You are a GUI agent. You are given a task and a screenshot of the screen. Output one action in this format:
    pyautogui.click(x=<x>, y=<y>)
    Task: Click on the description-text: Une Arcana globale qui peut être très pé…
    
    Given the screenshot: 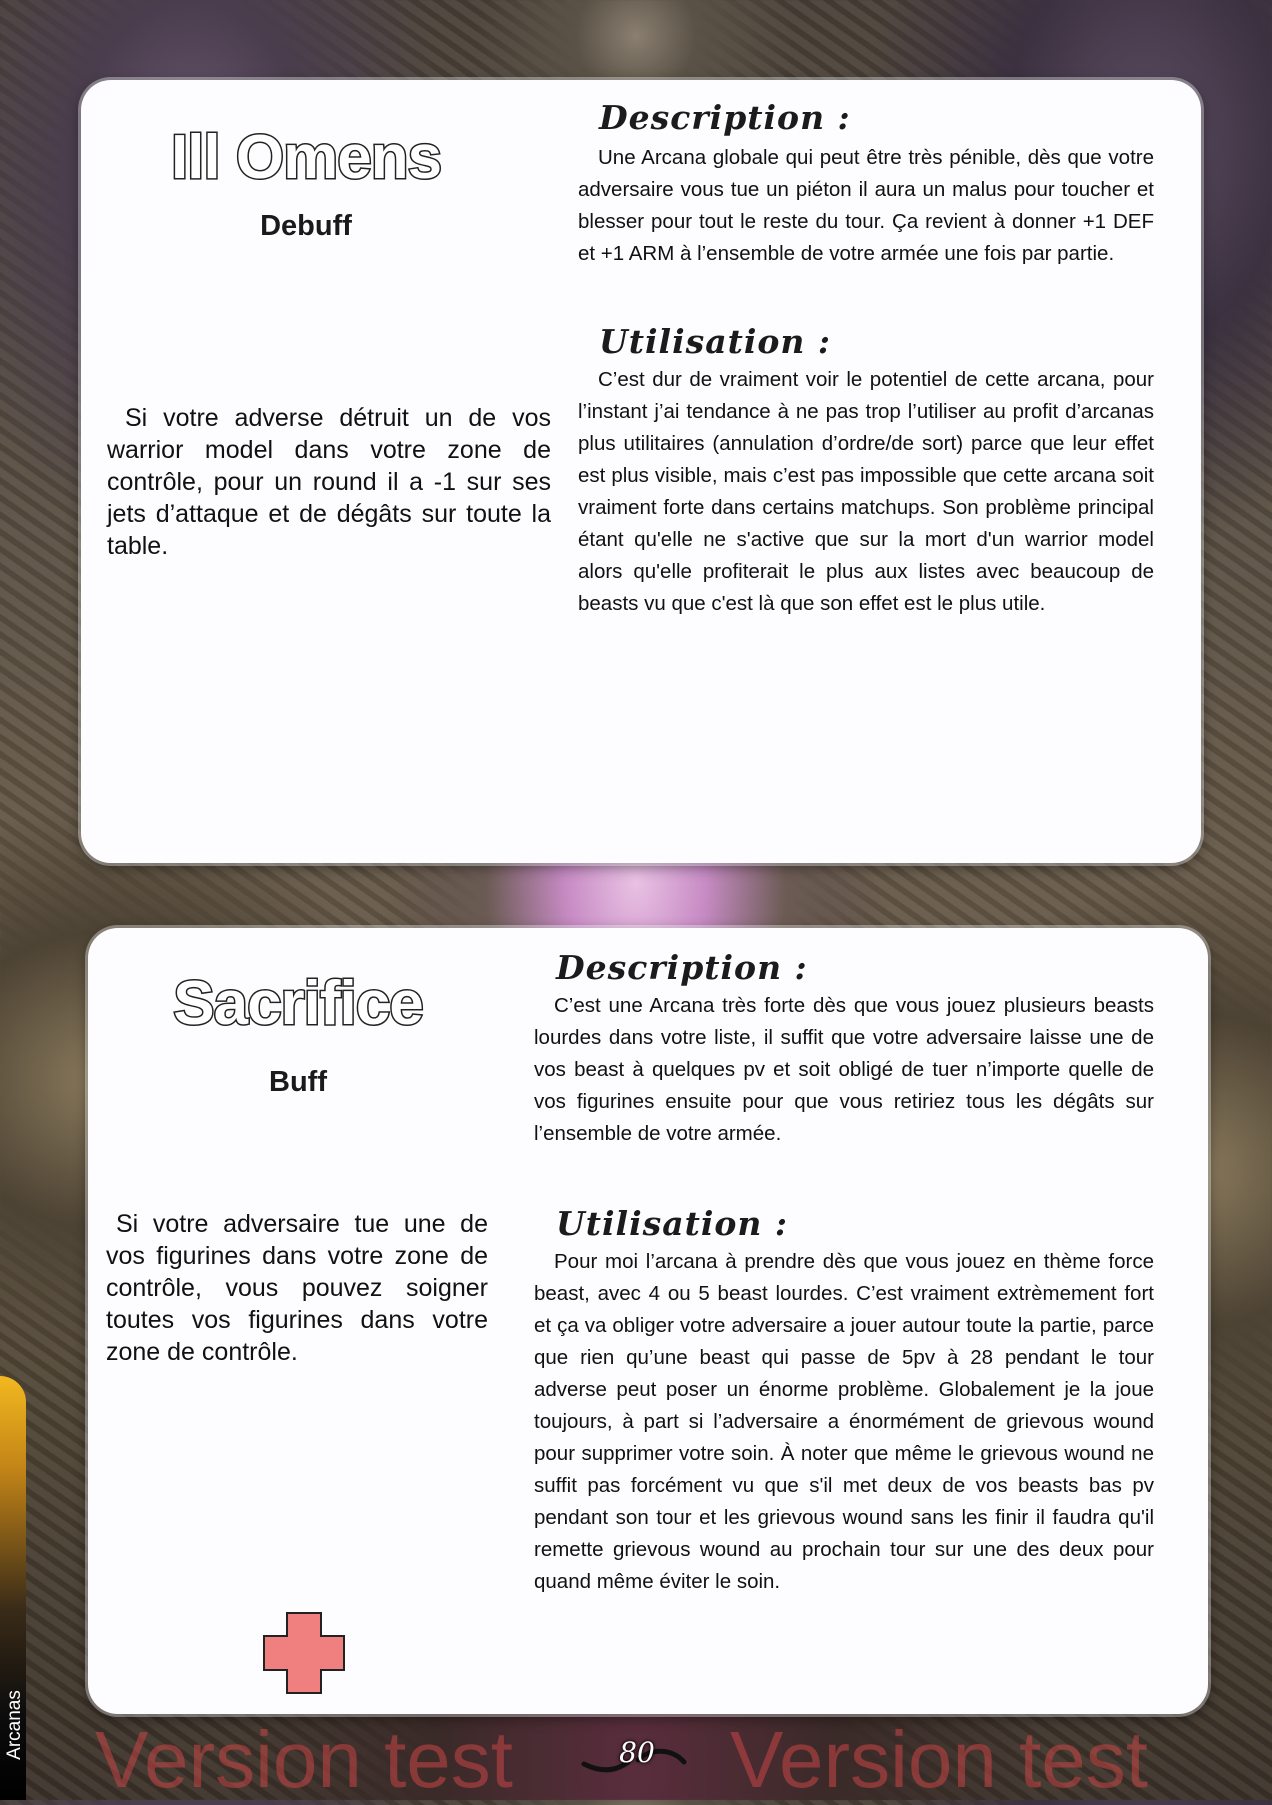 What is the action you would take?
    pyautogui.click(x=866, y=205)
    